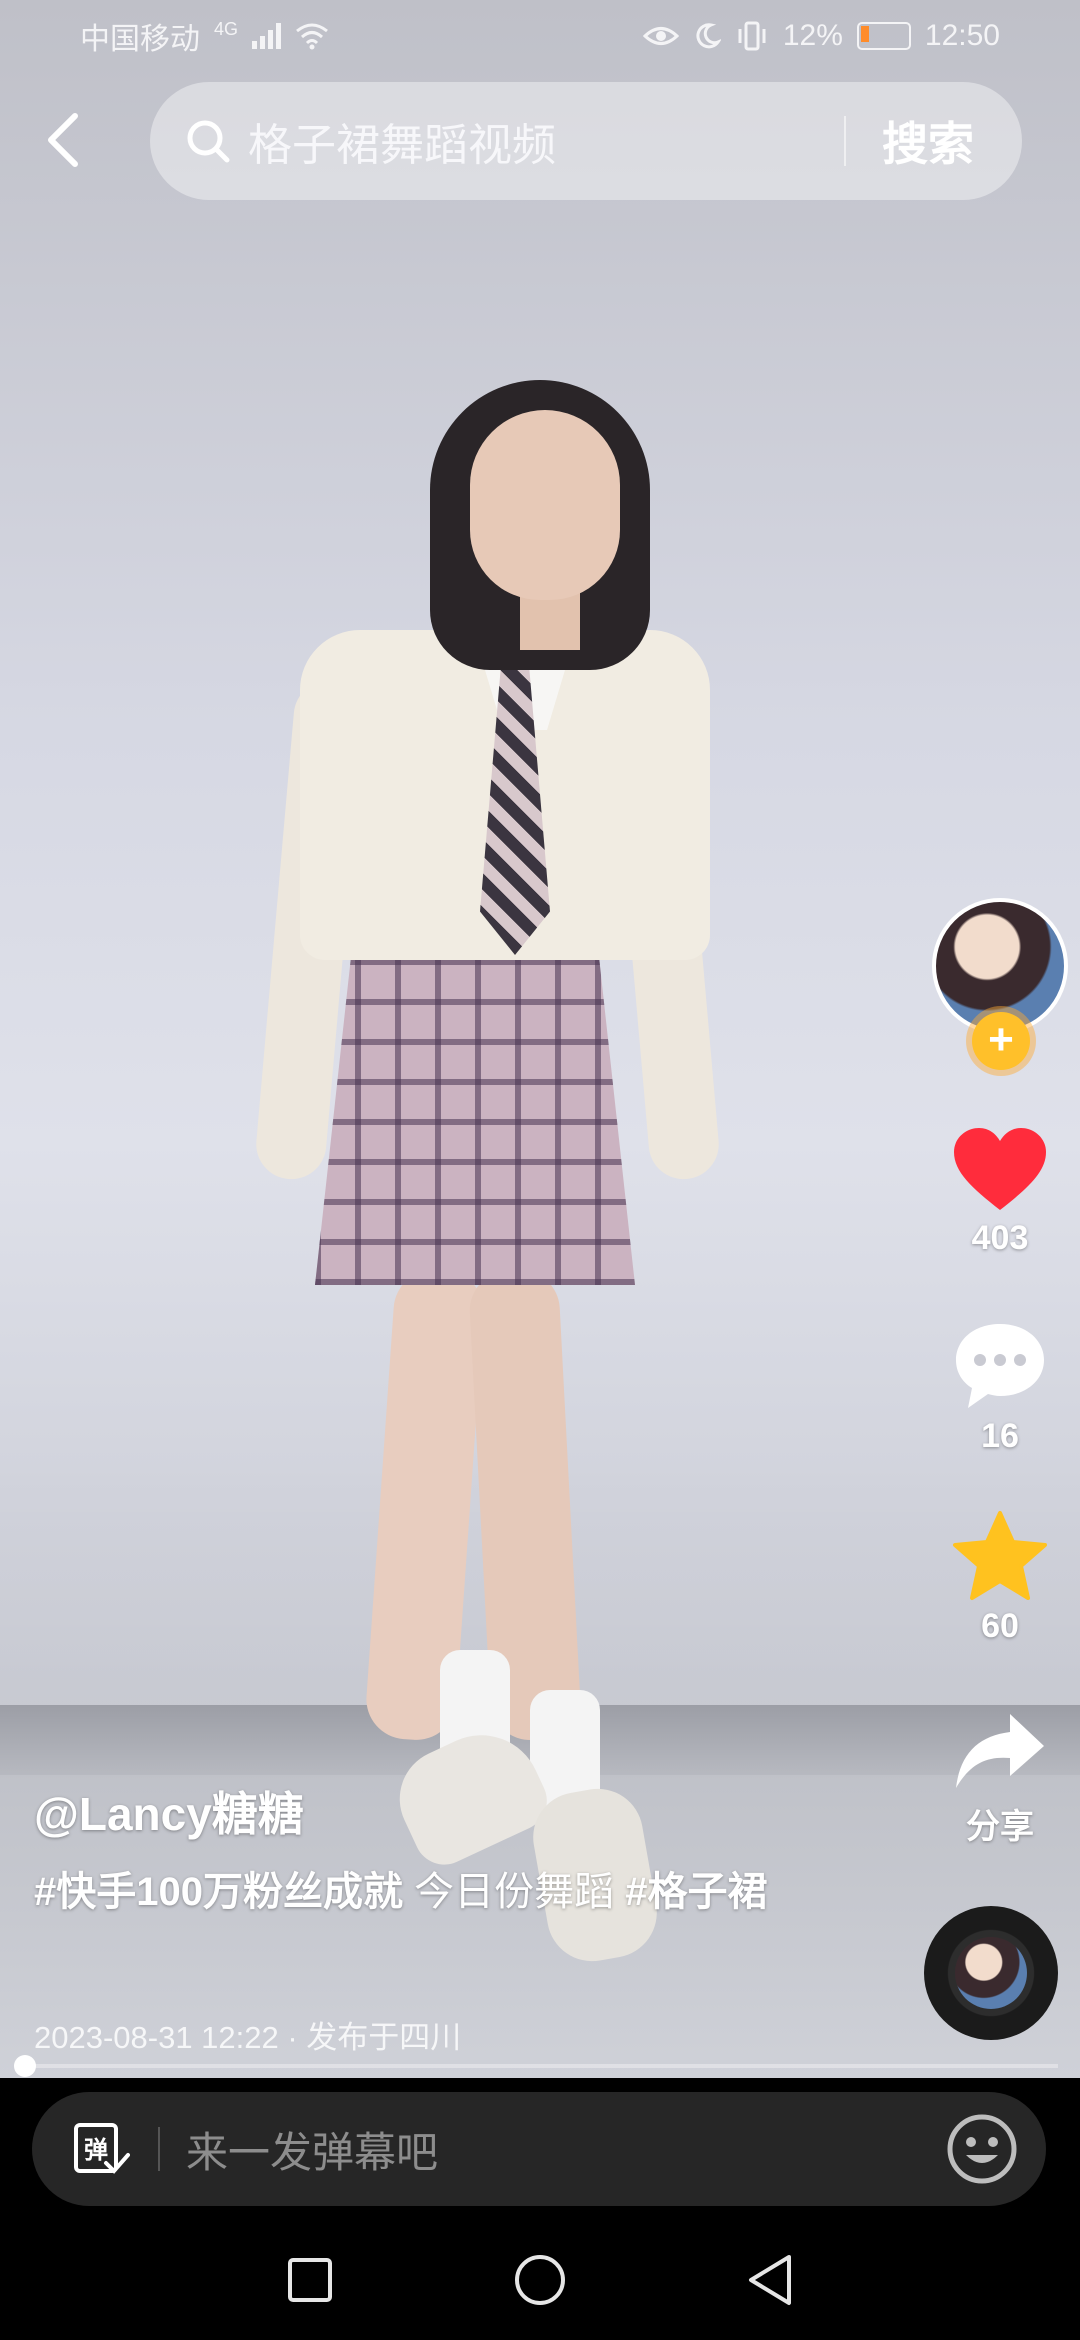 Image resolution: width=1080 pixels, height=2340 pixels. I want to click on circle-icon, so click(540, 2280).